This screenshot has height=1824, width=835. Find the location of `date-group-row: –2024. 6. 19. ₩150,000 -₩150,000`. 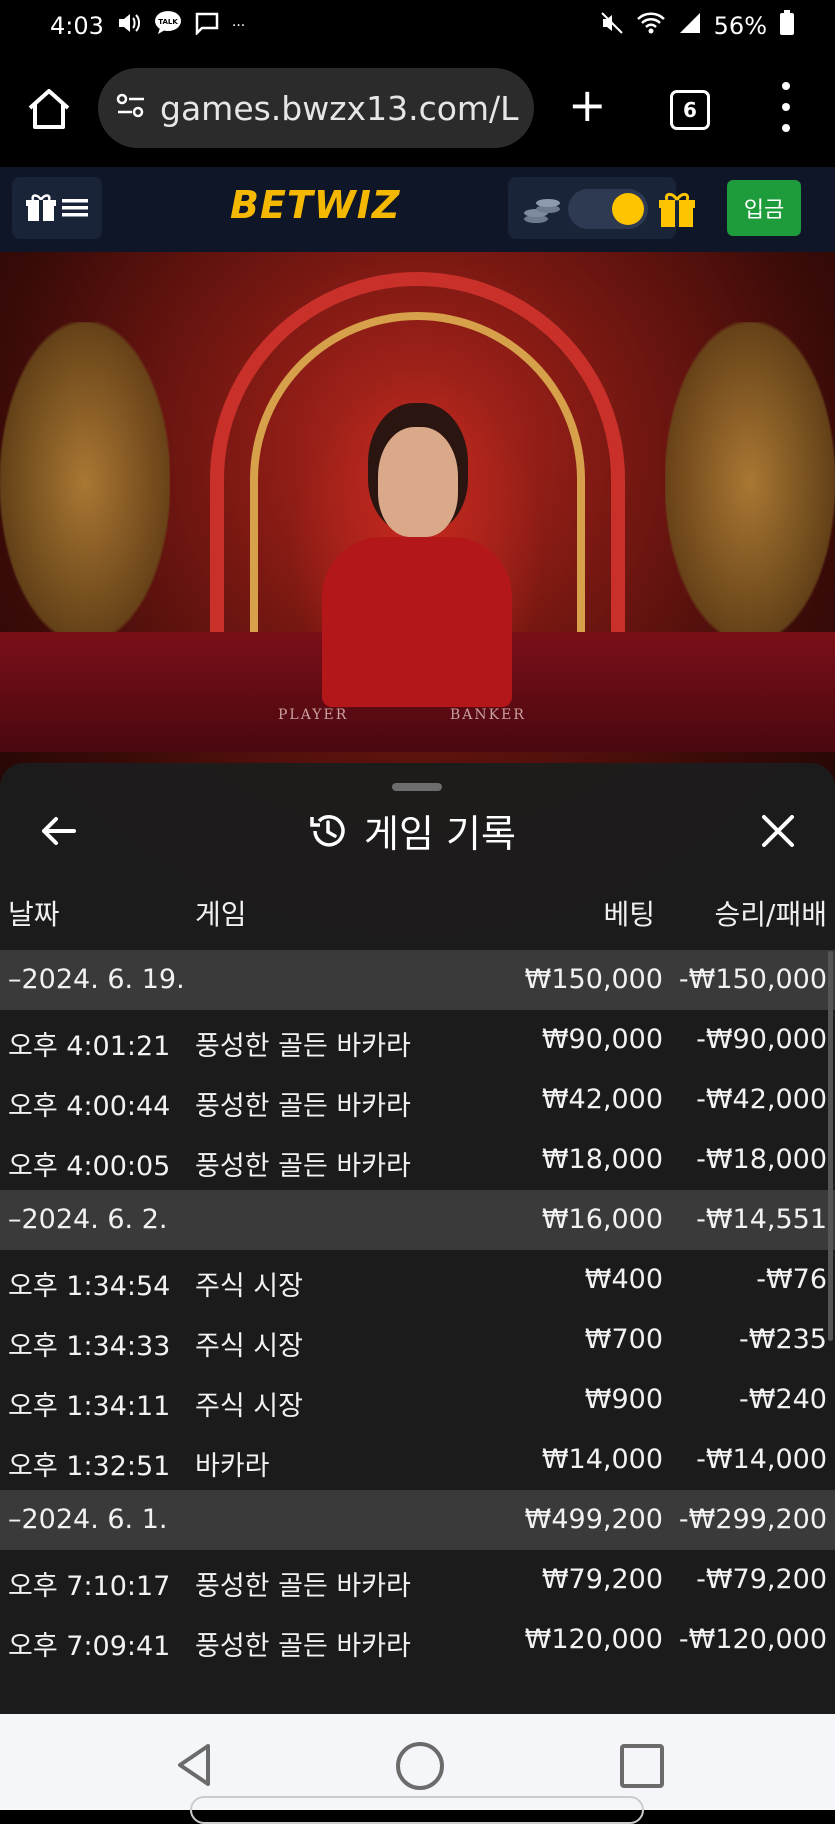

date-group-row: –2024. 6. 19. ₩150,000 -₩150,000 is located at coordinates (417, 980).